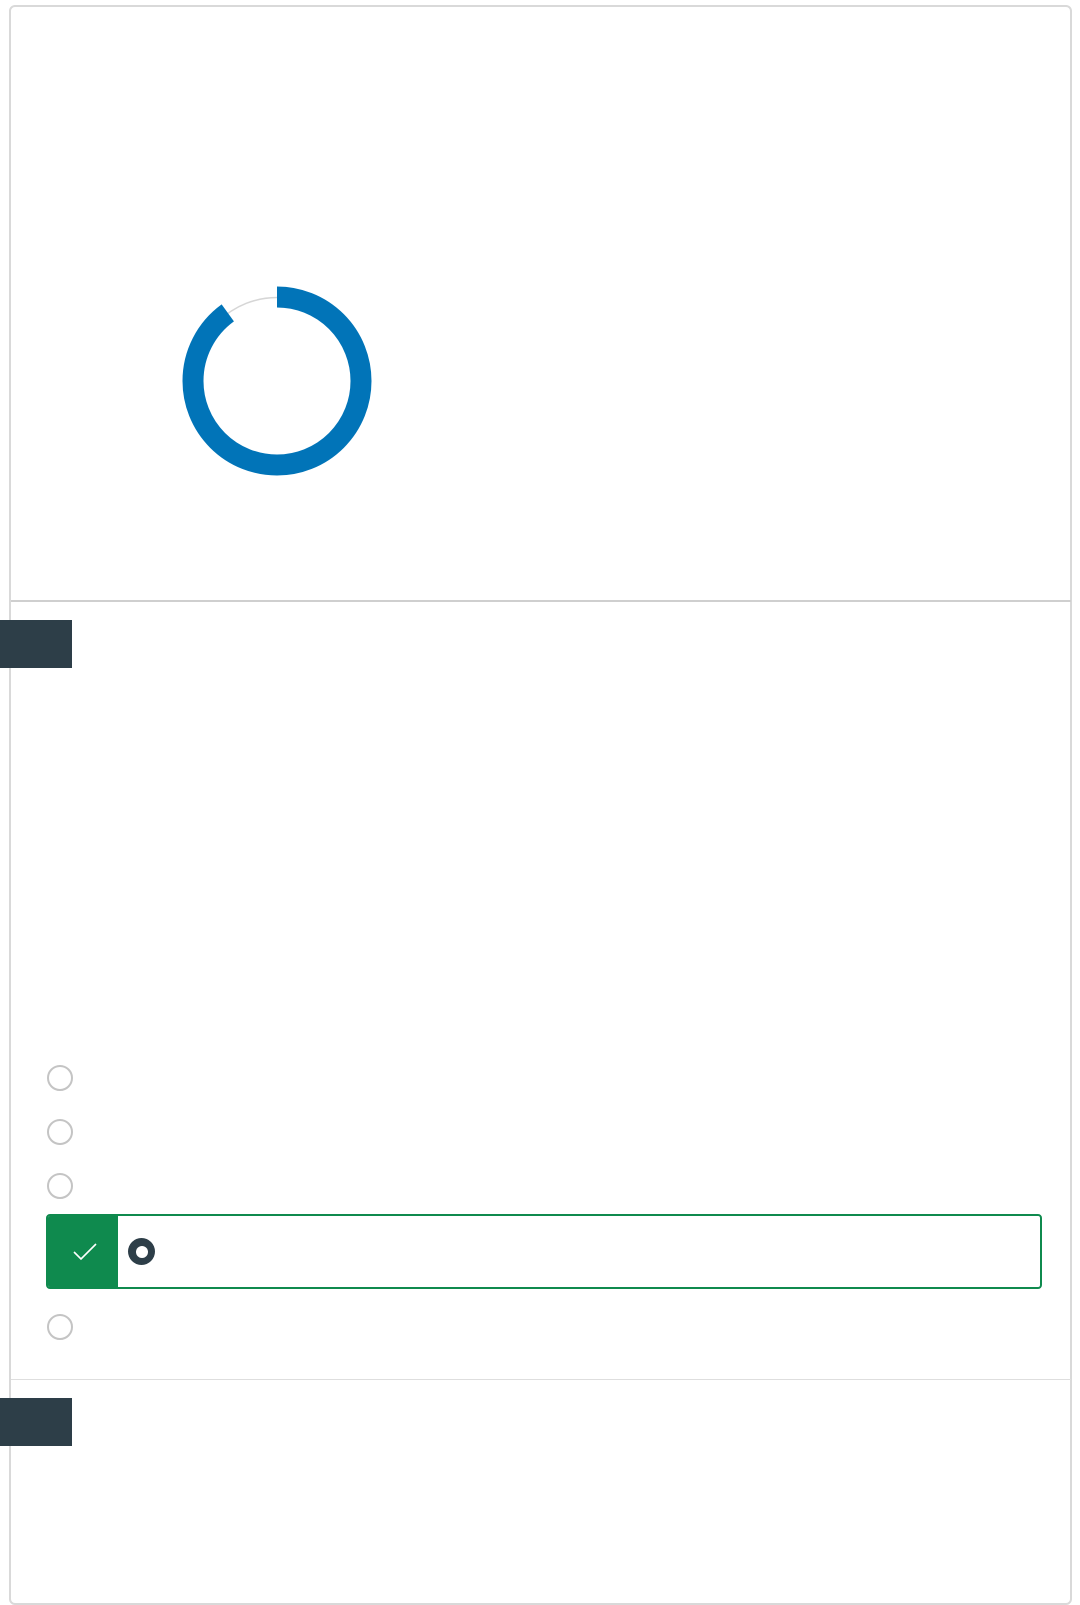 The image size is (1080, 1605). I want to click on correct-answer-marker, so click(83, 1251).